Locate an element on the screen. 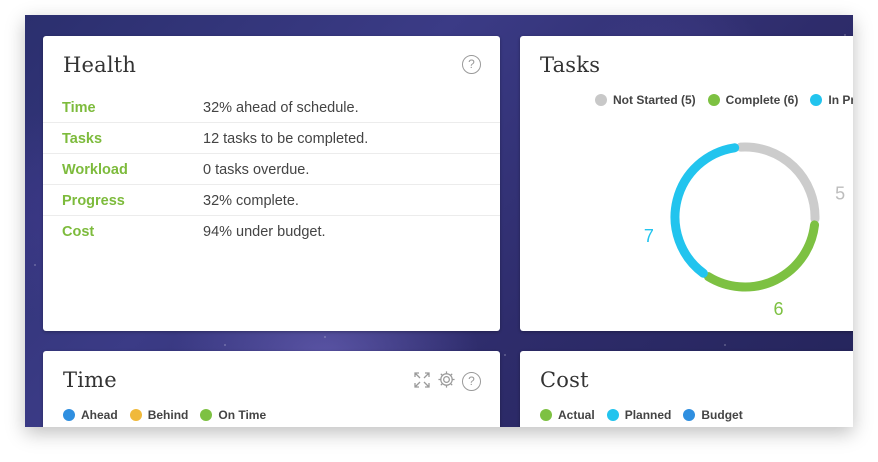 The height and width of the screenshot is (462, 878). gear-icon is located at coordinates (446, 381).